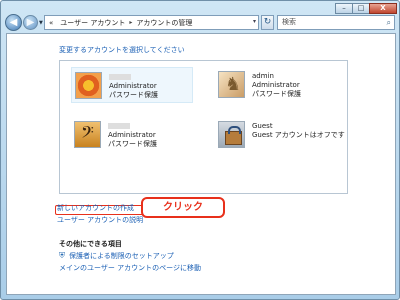 Image resolution: width=400 pixels, height=300 pixels. I want to click on minimize-button: –, so click(344, 8).